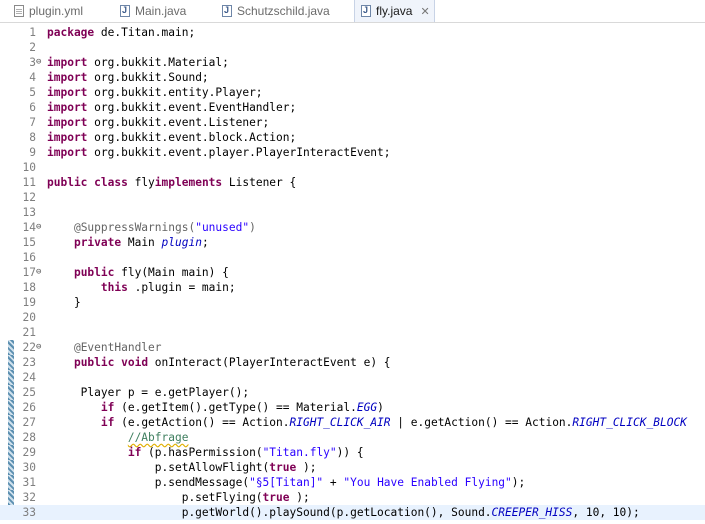 The image size is (705, 524). What do you see at coordinates (352, 437) in the screenshot?
I see `code-line: 28 //Abfrage` at bounding box center [352, 437].